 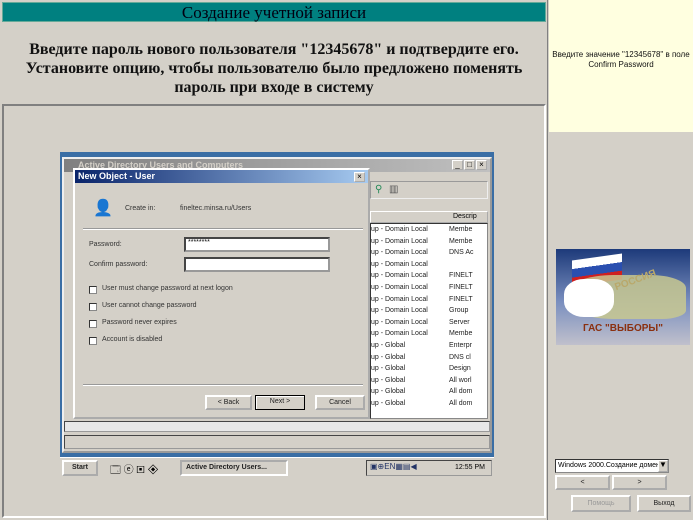 What do you see at coordinates (140, 208) in the screenshot?
I see `create-in-label: Create in:` at bounding box center [140, 208].